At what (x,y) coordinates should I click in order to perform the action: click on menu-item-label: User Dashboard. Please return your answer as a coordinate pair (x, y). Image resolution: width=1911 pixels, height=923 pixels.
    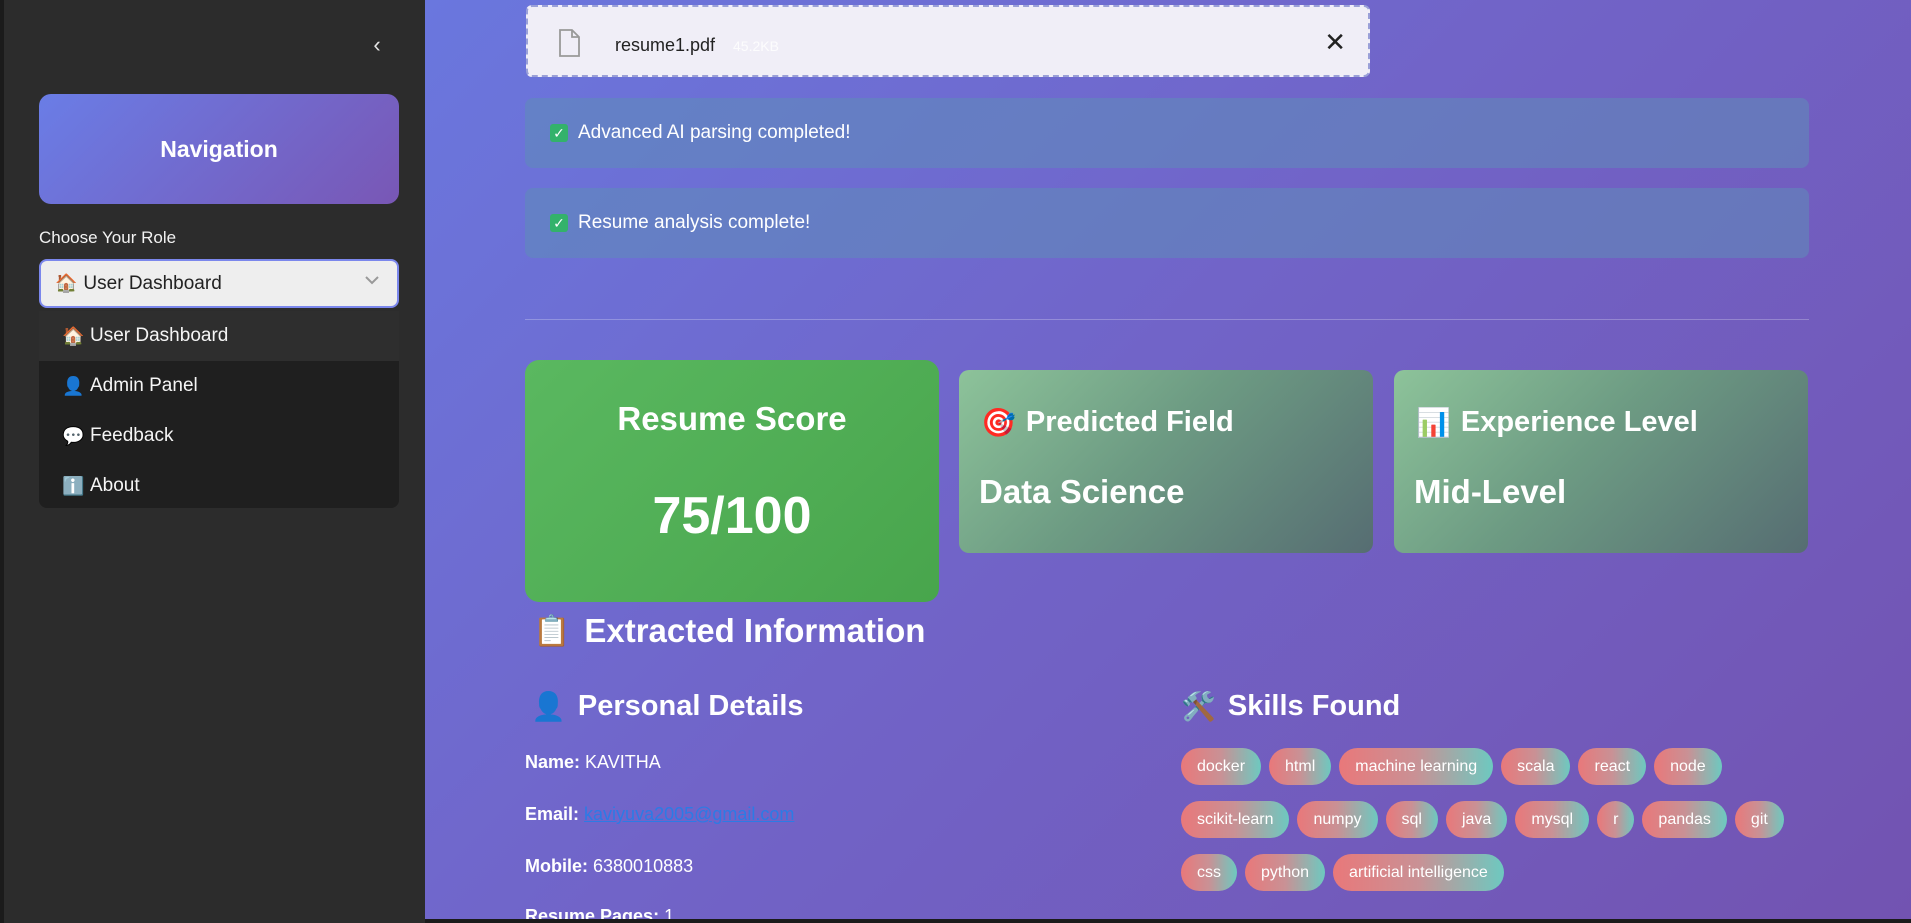
    Looking at the image, I should click on (159, 335).